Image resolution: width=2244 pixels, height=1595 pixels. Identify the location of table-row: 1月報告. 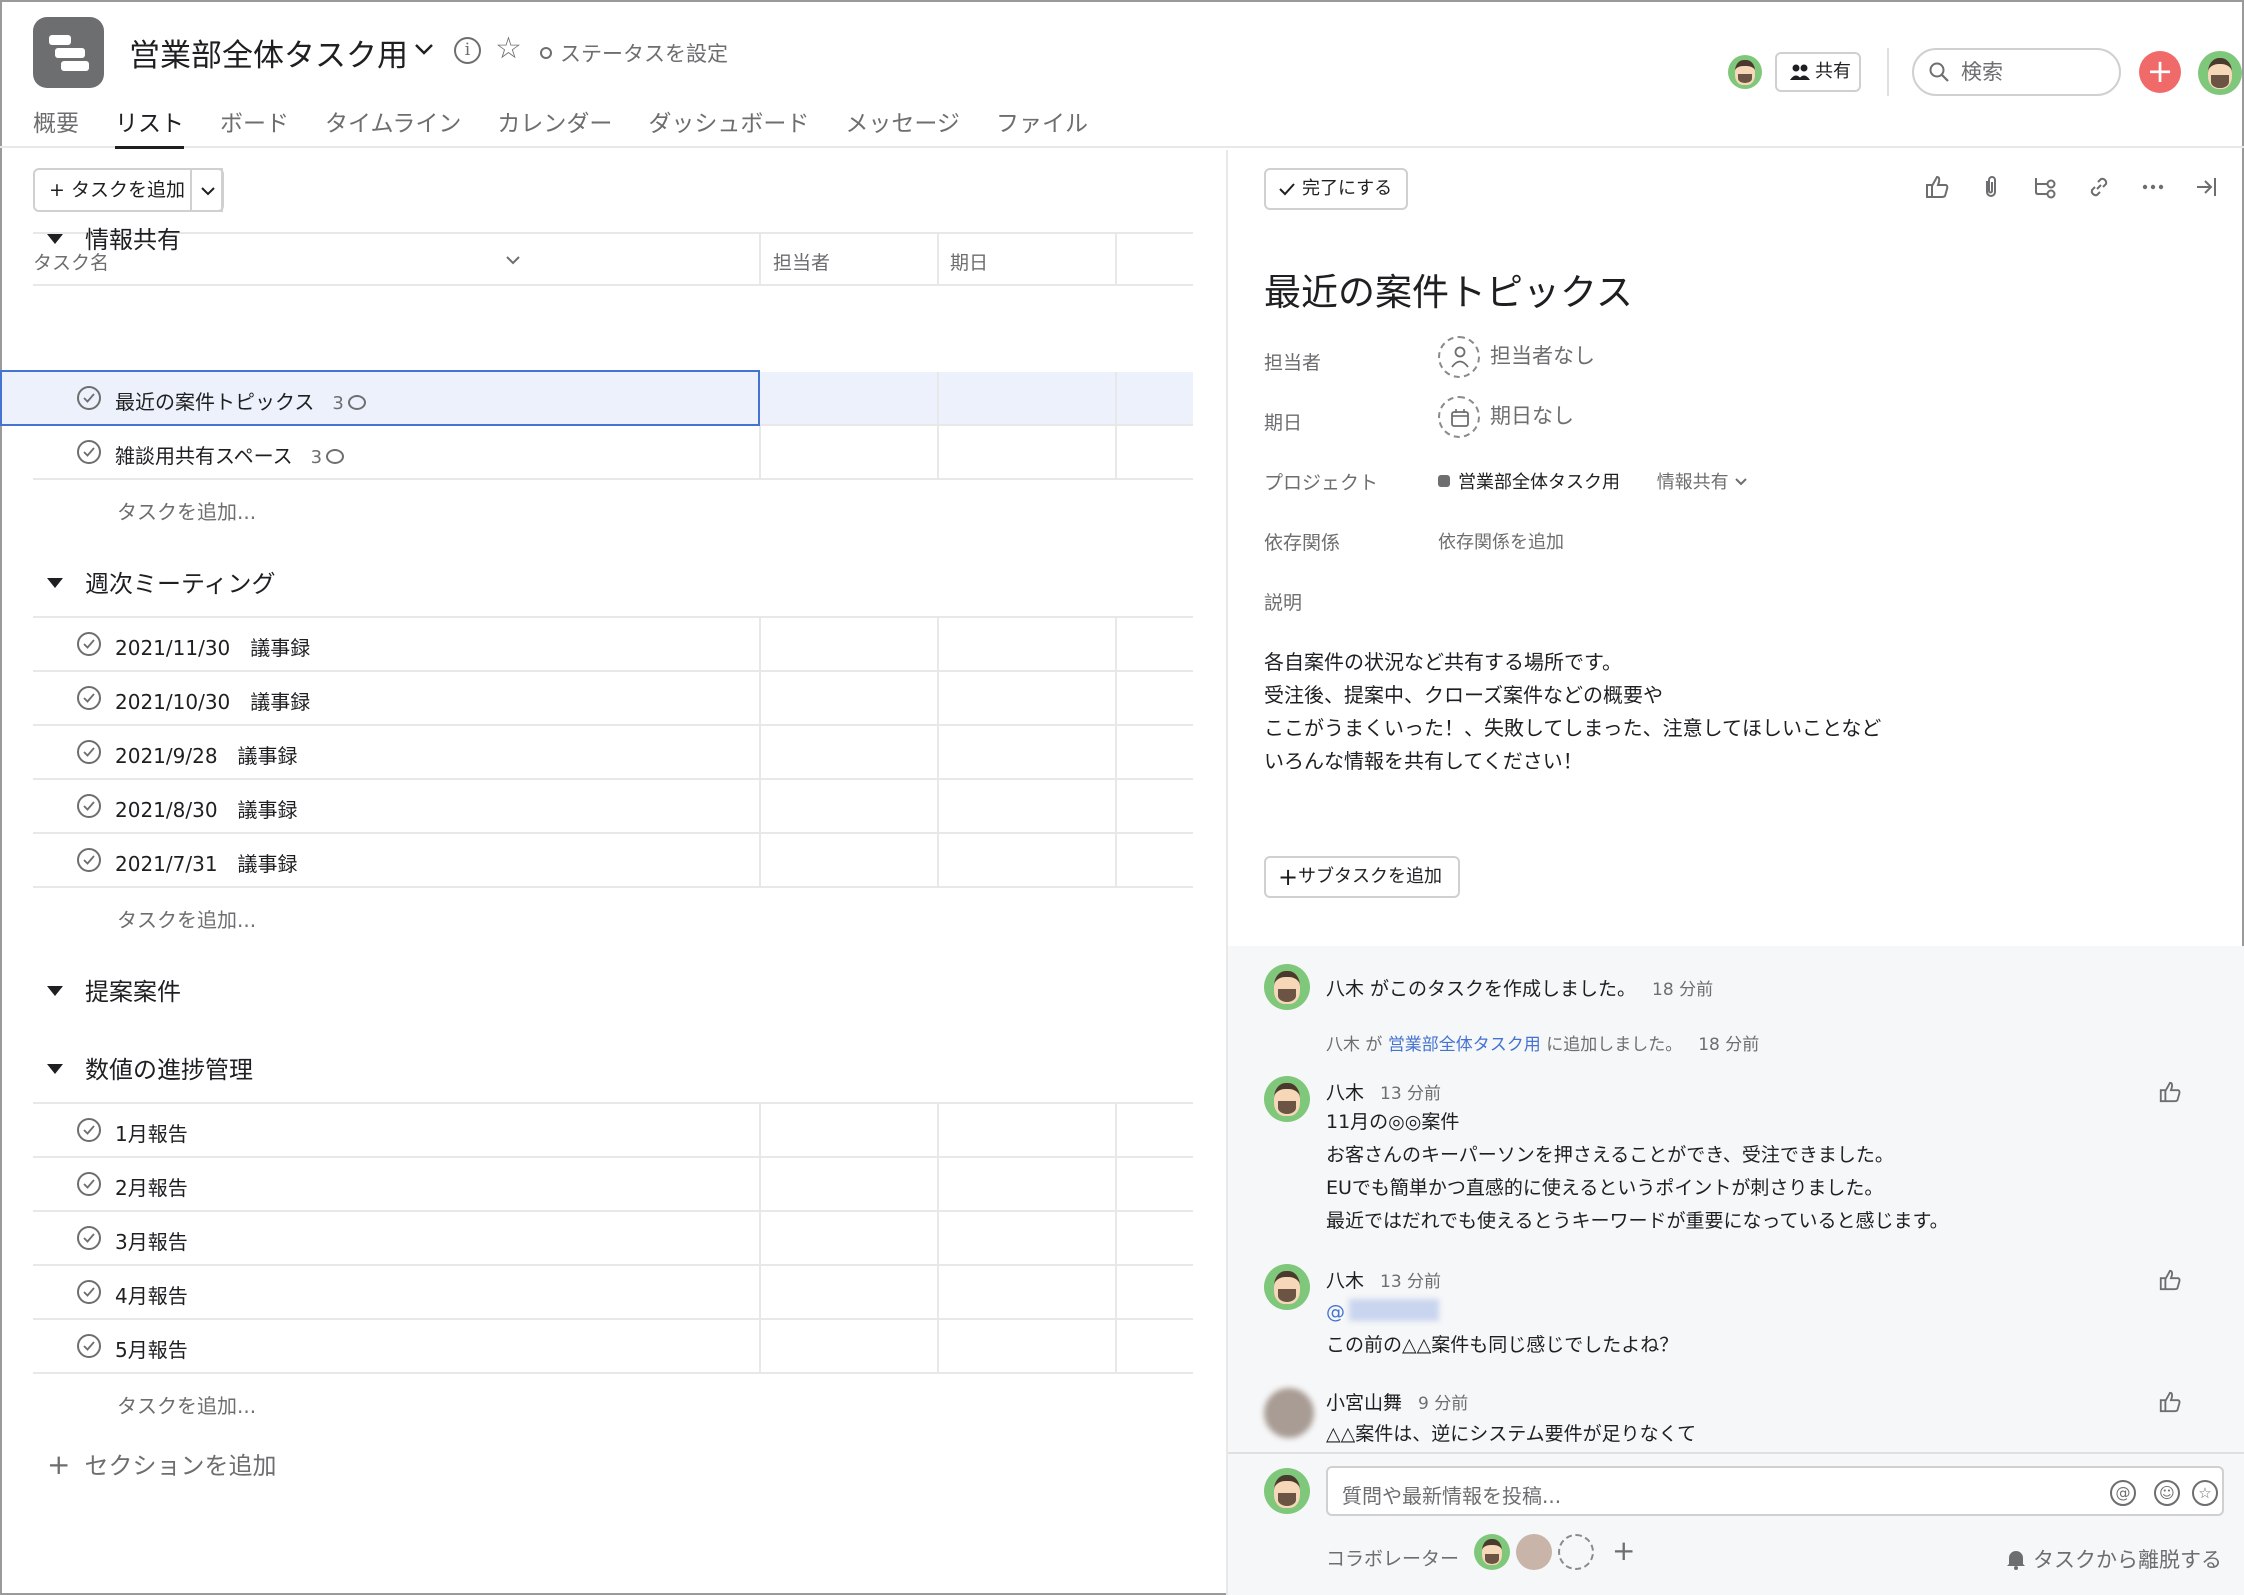
(613, 1130).